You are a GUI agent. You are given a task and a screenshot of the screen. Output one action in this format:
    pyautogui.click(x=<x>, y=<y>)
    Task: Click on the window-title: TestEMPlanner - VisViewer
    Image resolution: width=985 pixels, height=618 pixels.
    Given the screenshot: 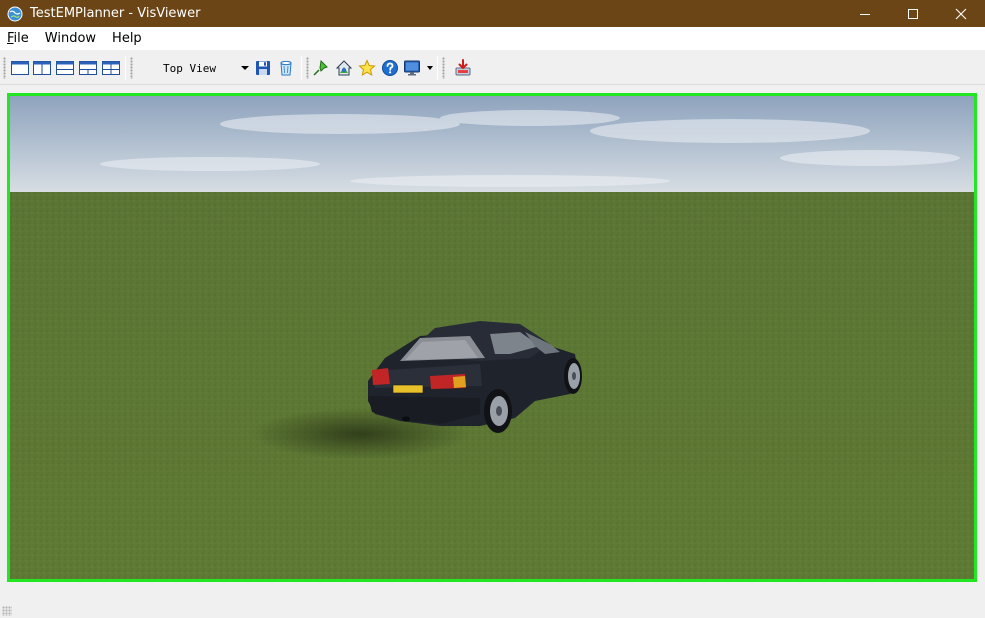 What is the action you would take?
    pyautogui.click(x=115, y=13)
    